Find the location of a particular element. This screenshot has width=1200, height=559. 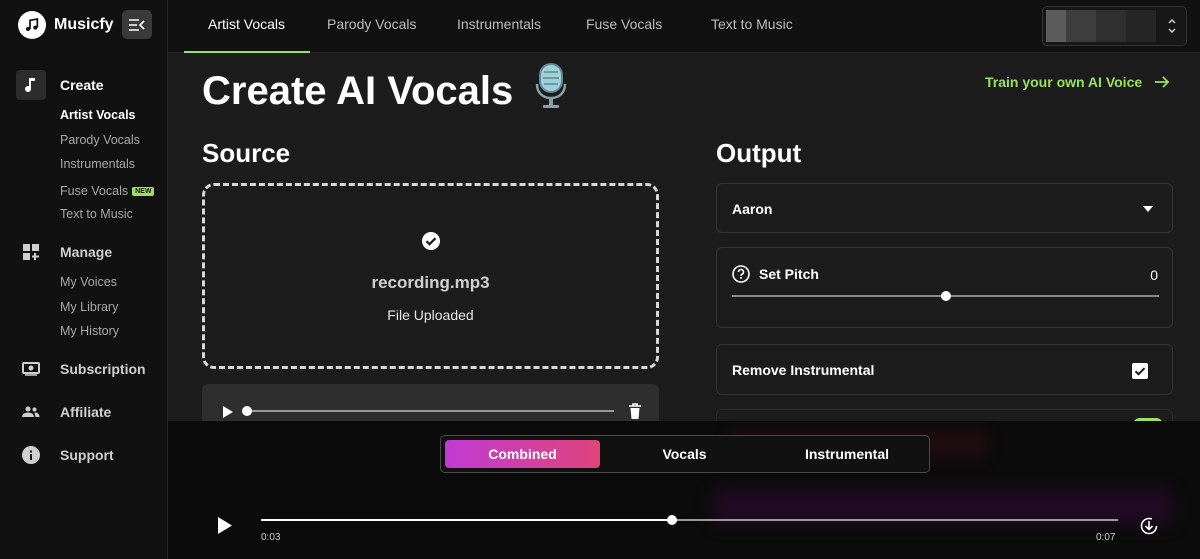

new-badge: NEW is located at coordinates (143, 191).